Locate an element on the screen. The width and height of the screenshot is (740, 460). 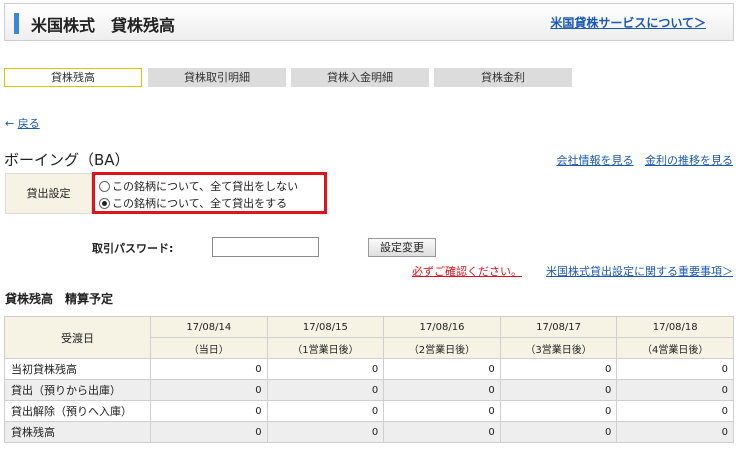
rate-history-link: 金利の推移を見る is located at coordinates (689, 160).